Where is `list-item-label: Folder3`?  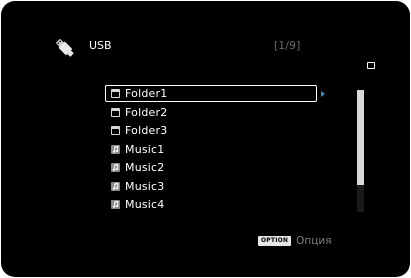 list-item-label: Folder3 is located at coordinates (146, 131).